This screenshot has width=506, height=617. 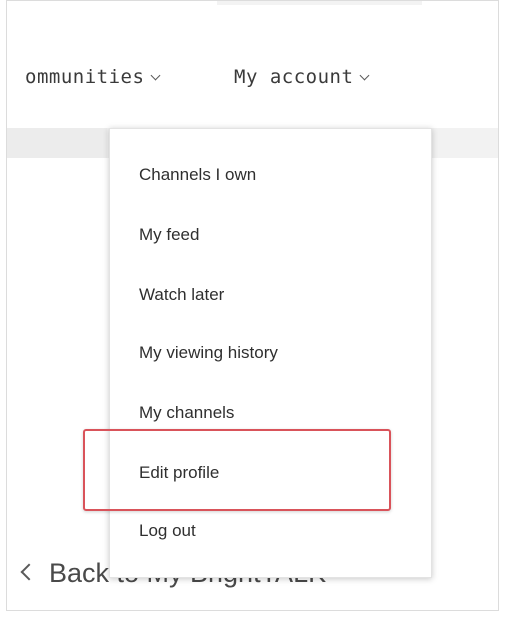 What do you see at coordinates (319, 3) in the screenshot?
I see `top-strip` at bounding box center [319, 3].